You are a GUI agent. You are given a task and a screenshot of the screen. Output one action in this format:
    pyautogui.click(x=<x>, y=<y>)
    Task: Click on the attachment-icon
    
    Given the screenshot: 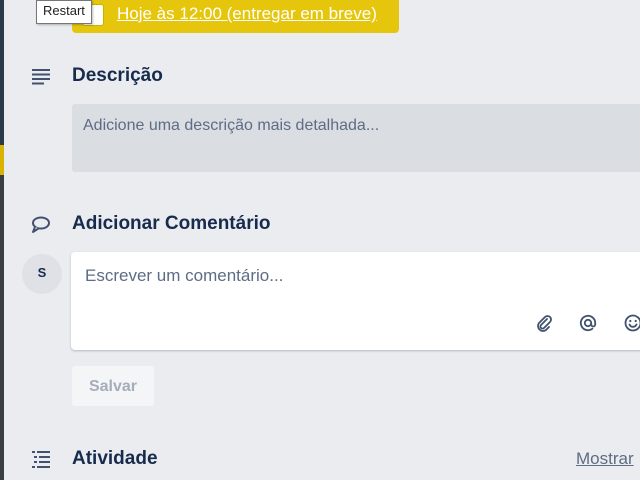 What is the action you would take?
    pyautogui.click(x=544, y=323)
    